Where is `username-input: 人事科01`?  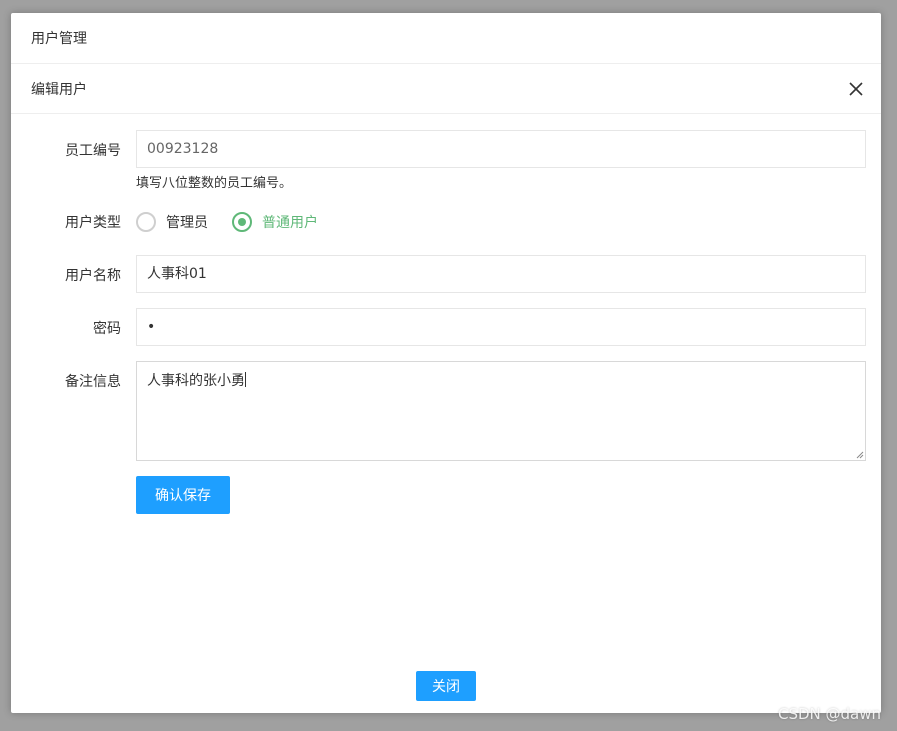 username-input: 人事科01 is located at coordinates (501, 274).